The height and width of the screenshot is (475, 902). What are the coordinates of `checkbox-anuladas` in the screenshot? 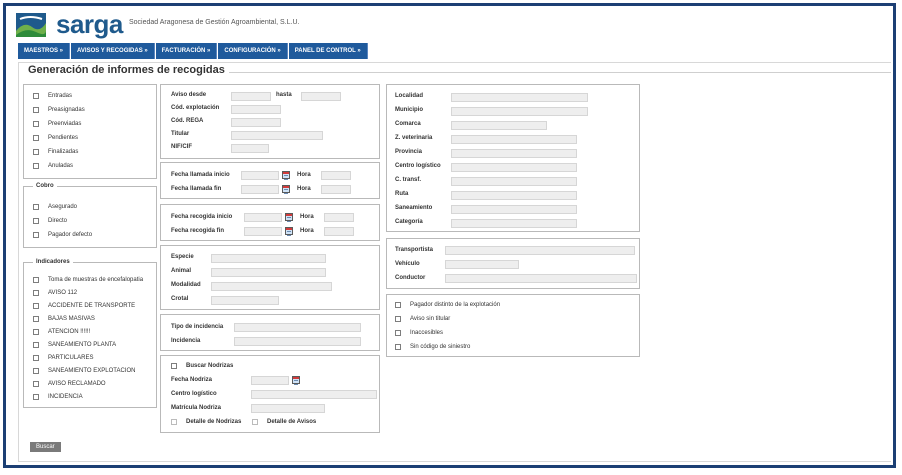 It's located at (36, 166).